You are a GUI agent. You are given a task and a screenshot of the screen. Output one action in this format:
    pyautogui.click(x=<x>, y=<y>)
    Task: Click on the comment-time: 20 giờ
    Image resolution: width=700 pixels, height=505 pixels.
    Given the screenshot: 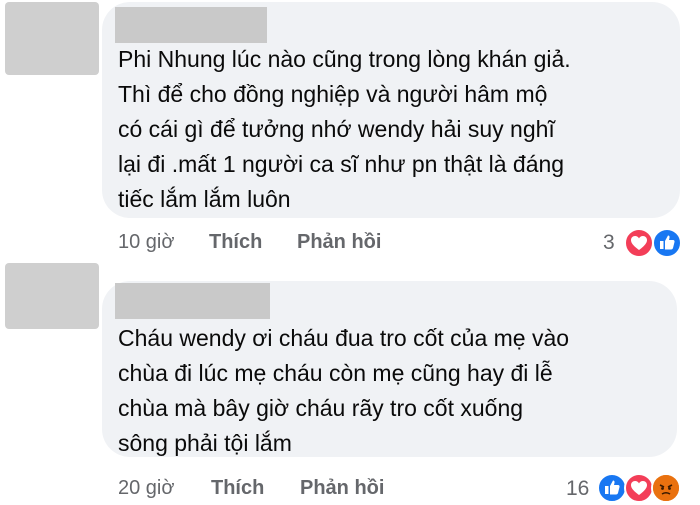 What is the action you would take?
    pyautogui.click(x=146, y=488)
    